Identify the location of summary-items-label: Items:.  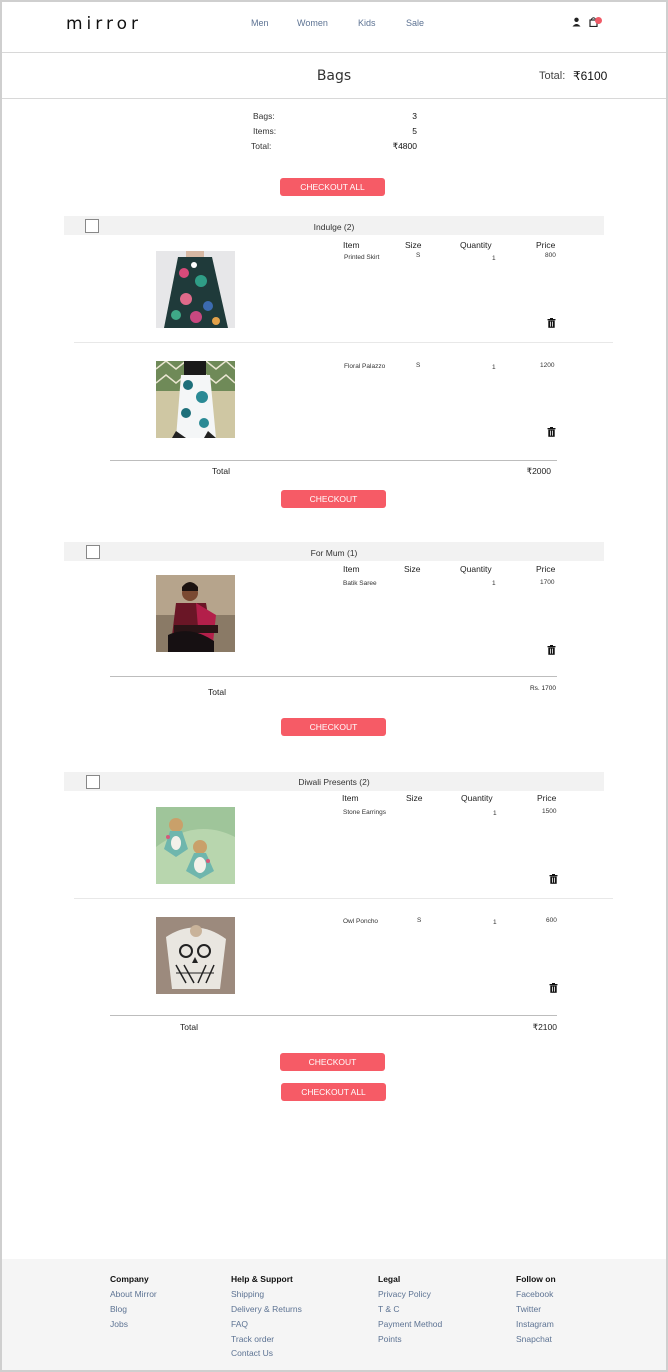
(265, 131).